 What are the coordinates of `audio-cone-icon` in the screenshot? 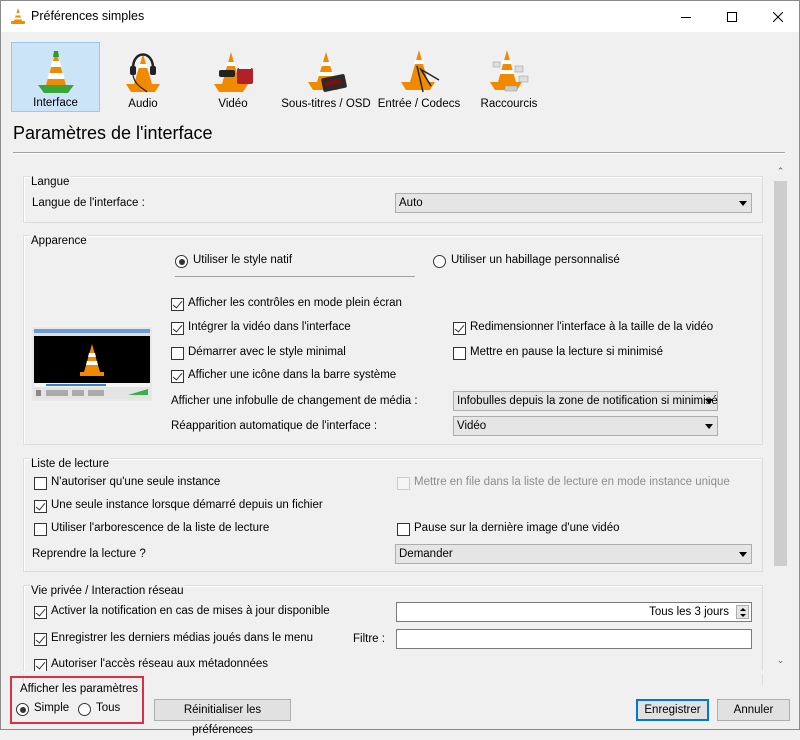 It's located at (143, 73).